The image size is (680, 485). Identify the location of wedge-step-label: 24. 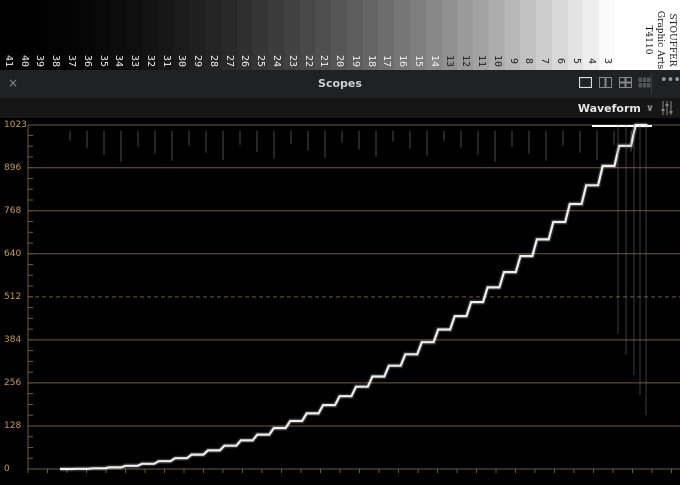
(276, 61).